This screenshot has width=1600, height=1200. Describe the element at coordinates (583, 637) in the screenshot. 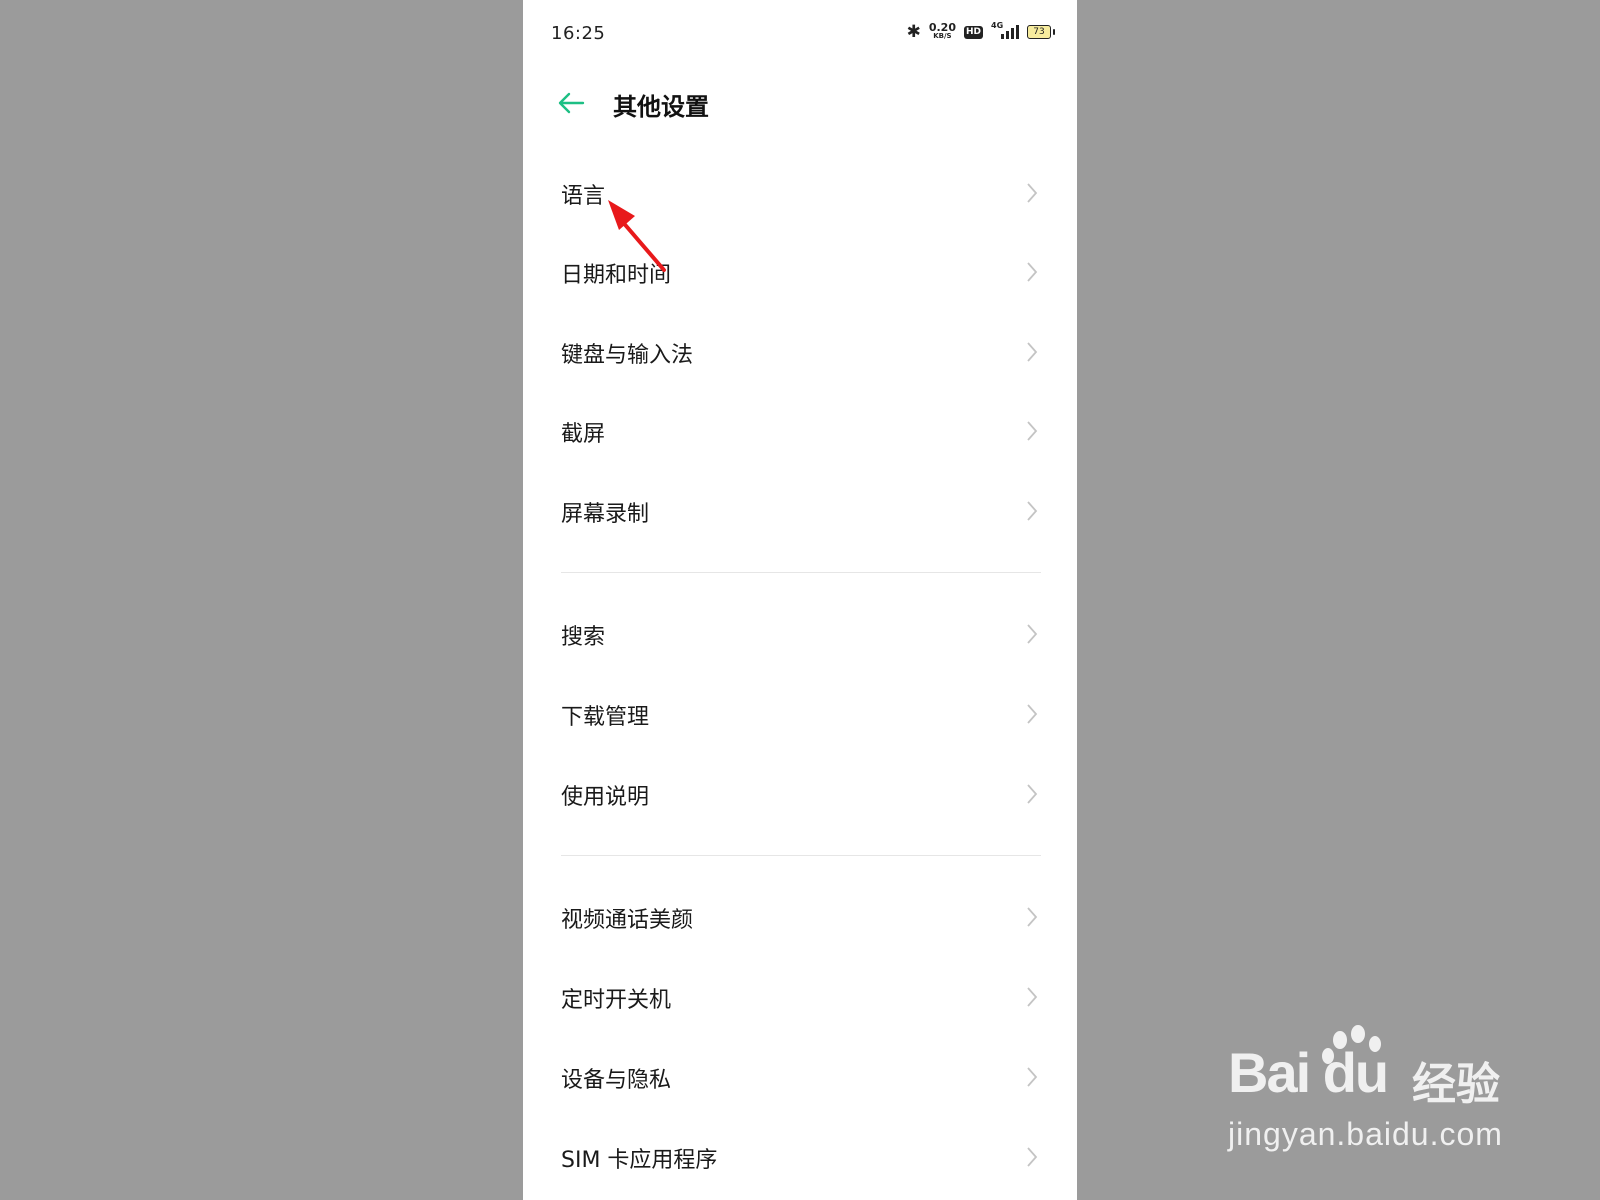

I see `settings-item-label: 搜索` at that location.